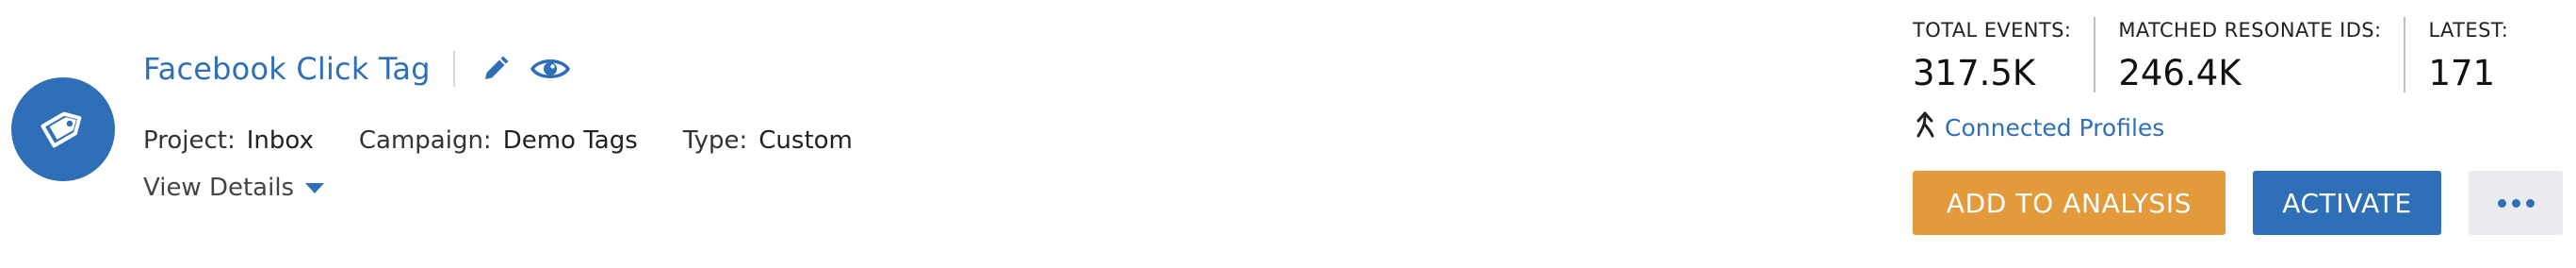 This screenshot has height=268, width=2576. Describe the element at coordinates (1974, 73) in the screenshot. I see `total-events-value: 317.5K` at that location.